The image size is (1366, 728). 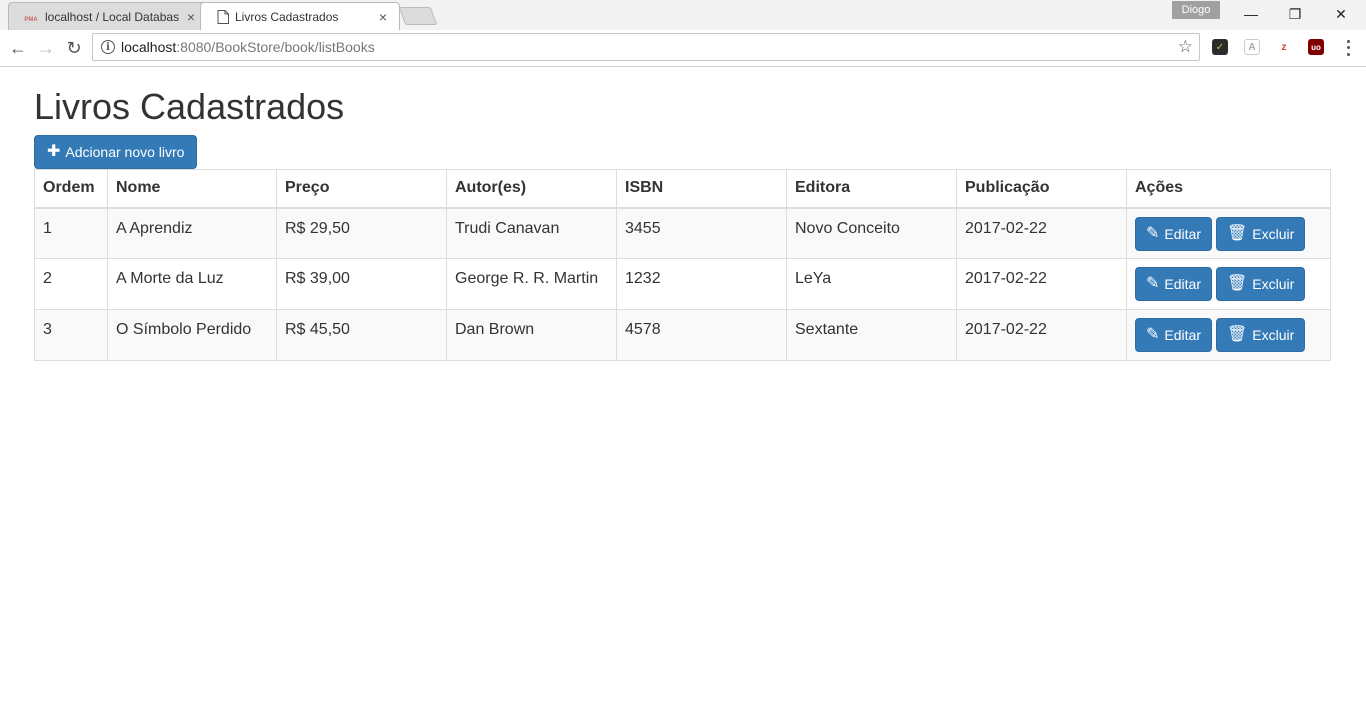 I want to click on header-autores: Autor(es), so click(x=531, y=189).